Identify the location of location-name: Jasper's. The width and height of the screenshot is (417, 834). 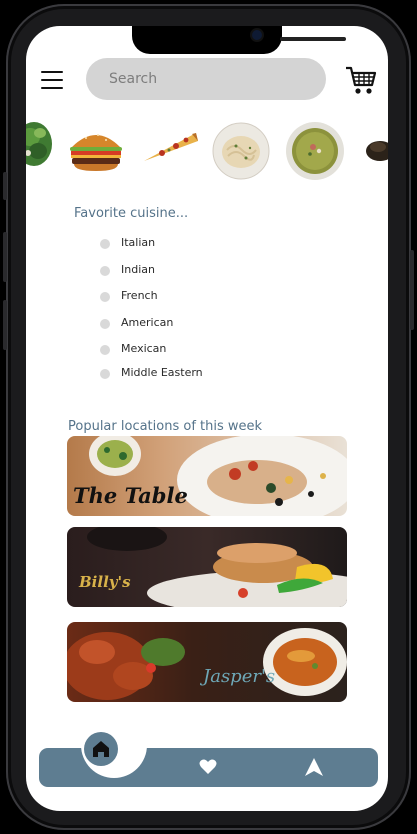
(239, 676).